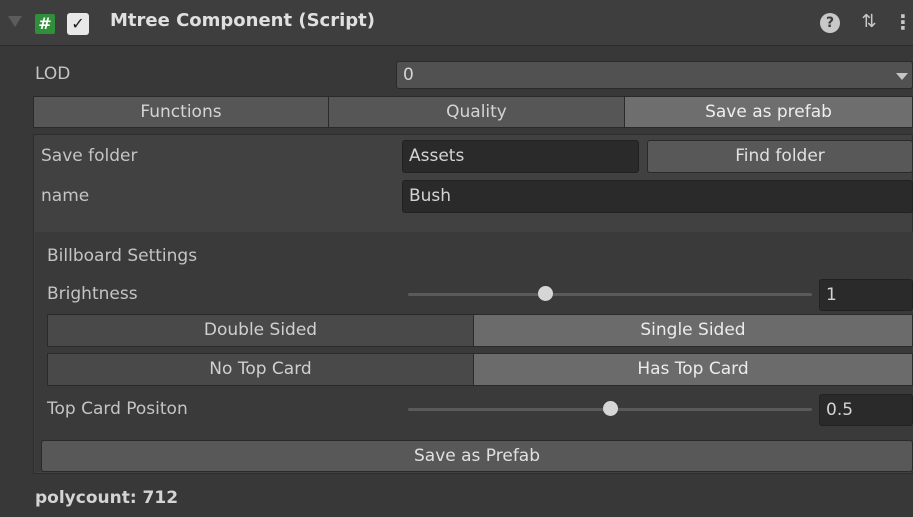 The width and height of the screenshot is (913, 517). Describe the element at coordinates (903, 22) in the screenshot. I see `context-menu-icon: ⋮` at that location.